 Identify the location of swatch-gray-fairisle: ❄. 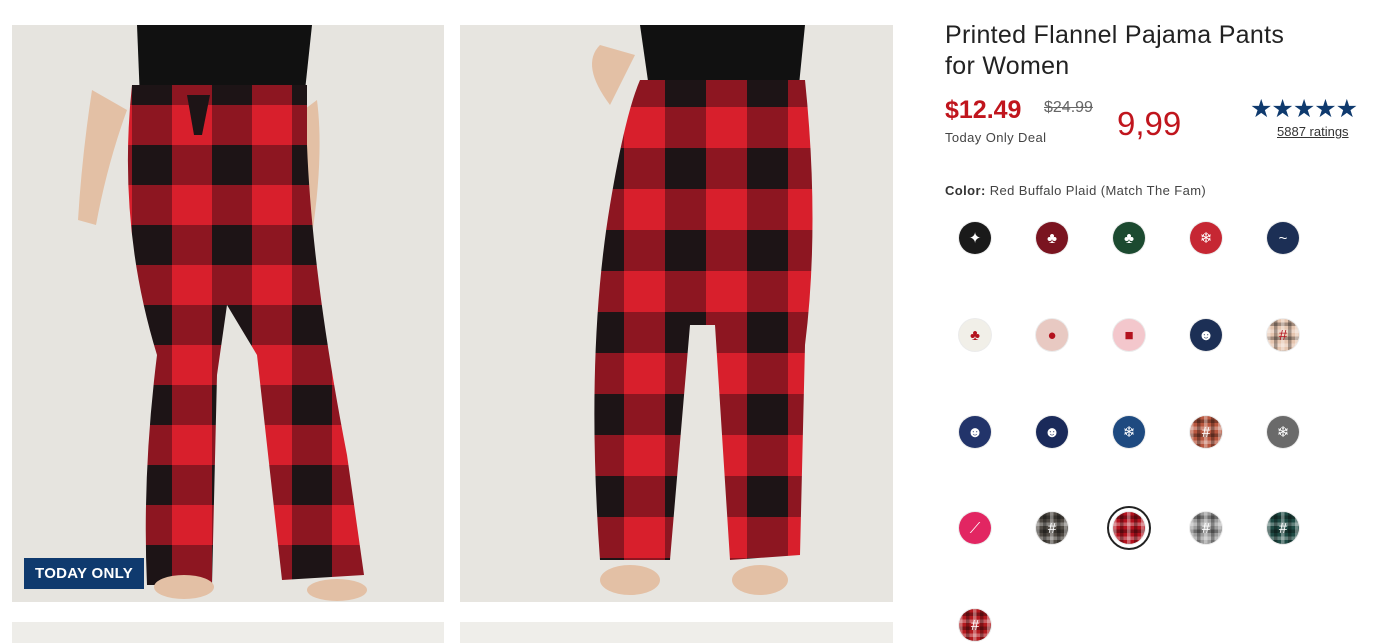
(1283, 432).